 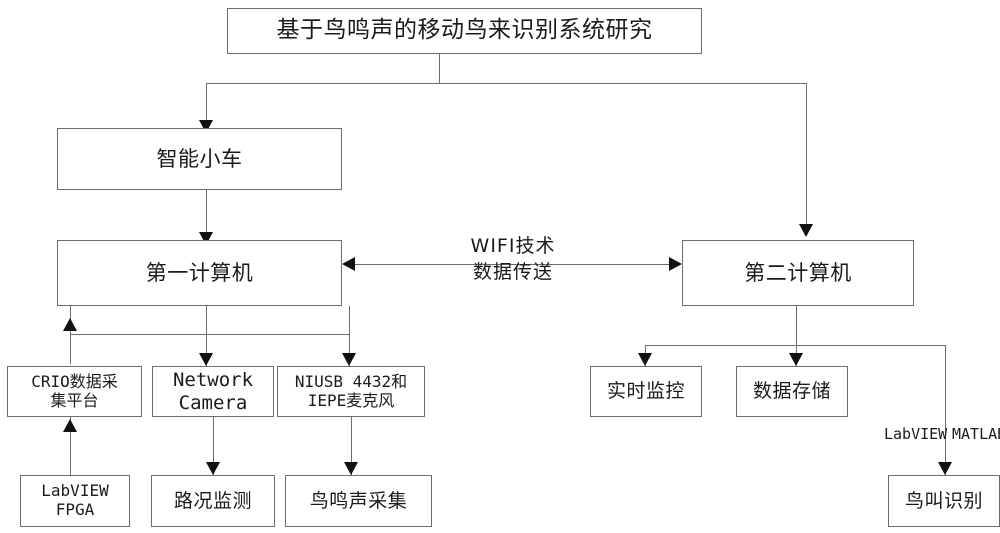 I want to click on connector-computer1-bus-stem-right, so click(x=349, y=320).